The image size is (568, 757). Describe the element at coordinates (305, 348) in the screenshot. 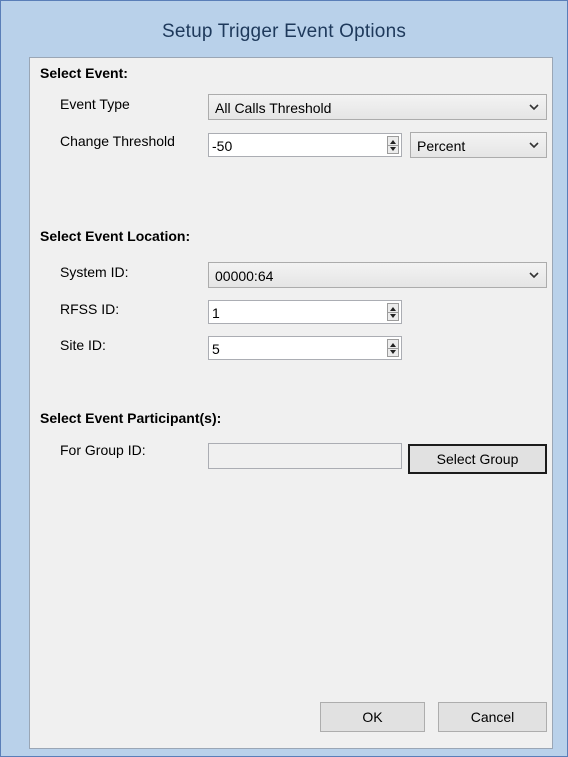

I see `site-id-stepper: 5` at that location.